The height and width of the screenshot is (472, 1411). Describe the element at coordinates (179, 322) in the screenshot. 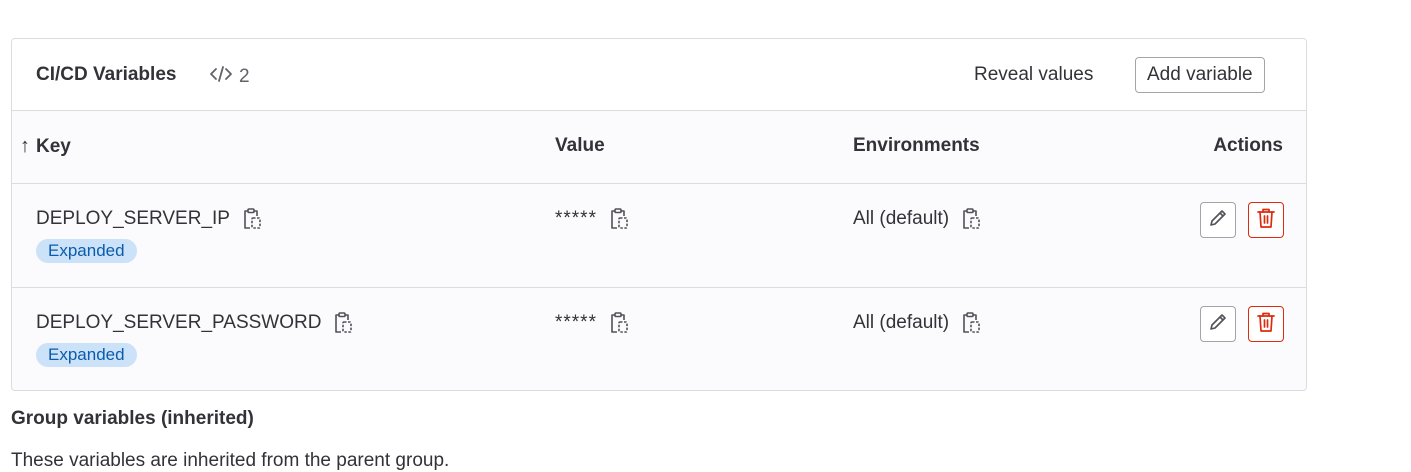

I see `variable-key: DEPLOY_SERVER_PASSWORD` at that location.